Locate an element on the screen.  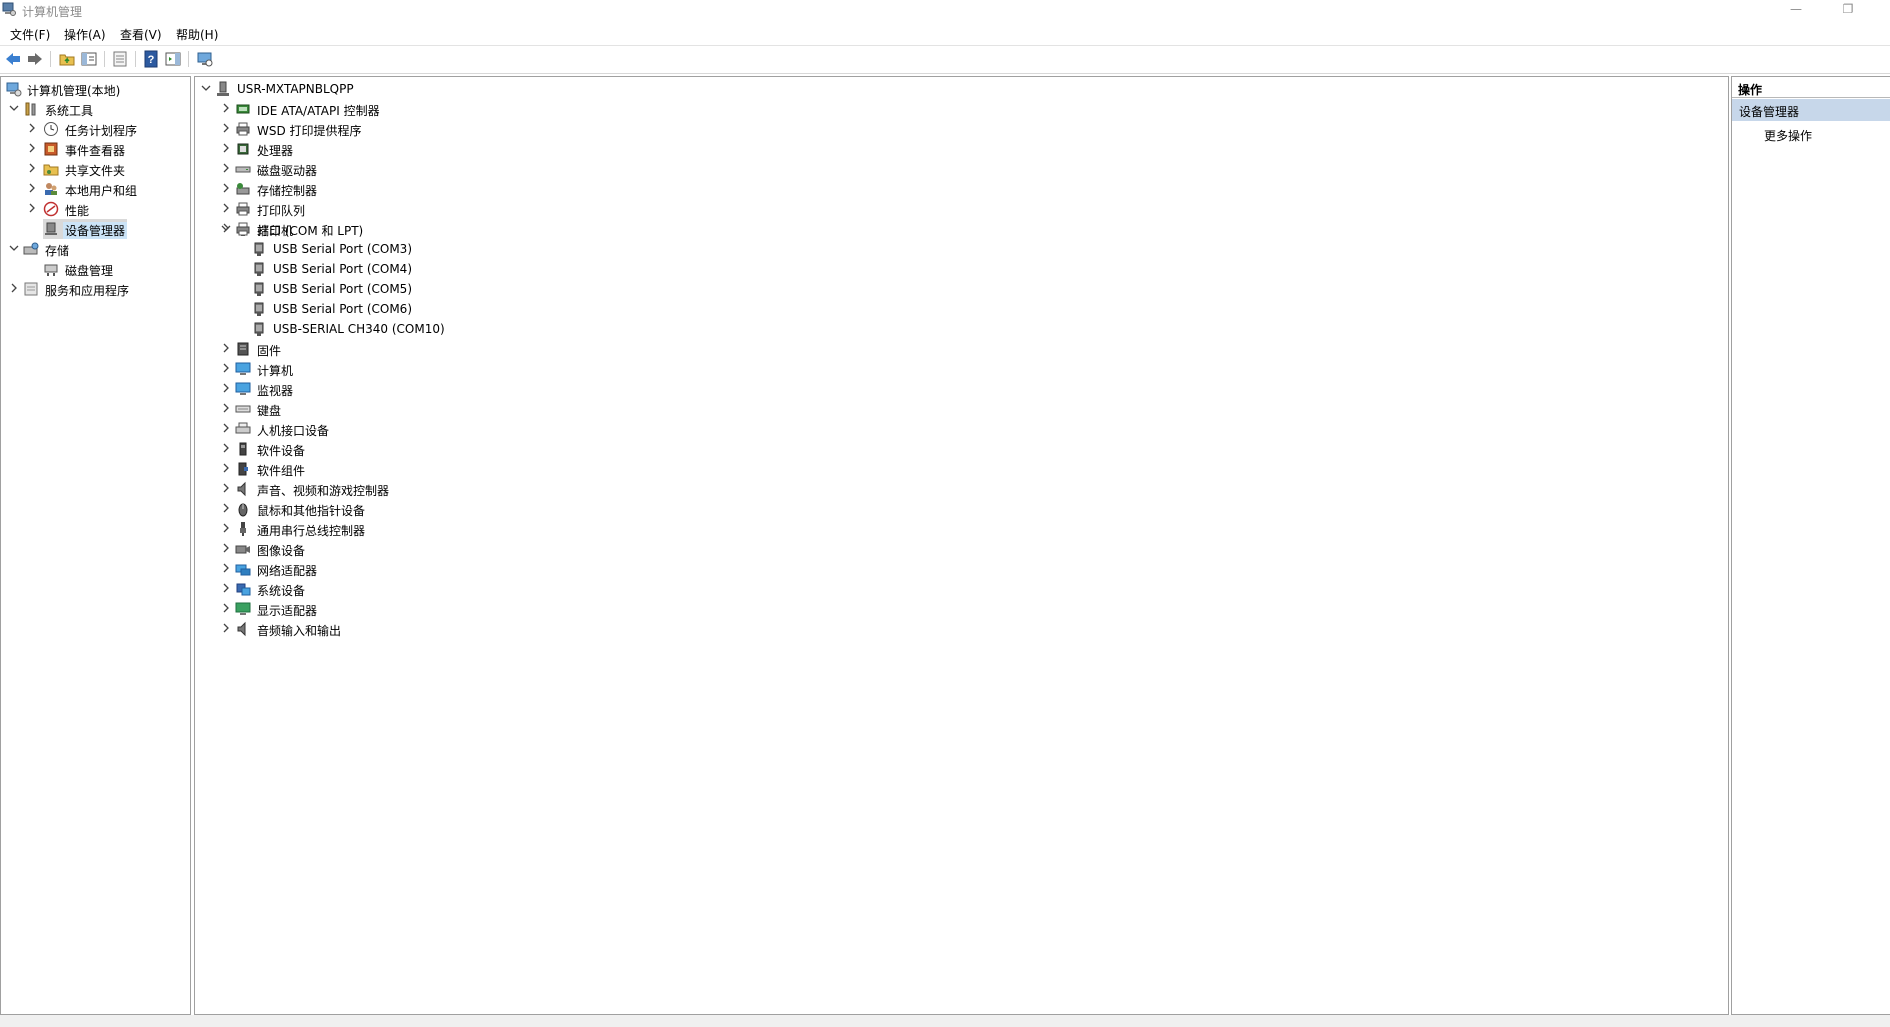
device-category: 系统设备 is located at coordinates (961, 589).